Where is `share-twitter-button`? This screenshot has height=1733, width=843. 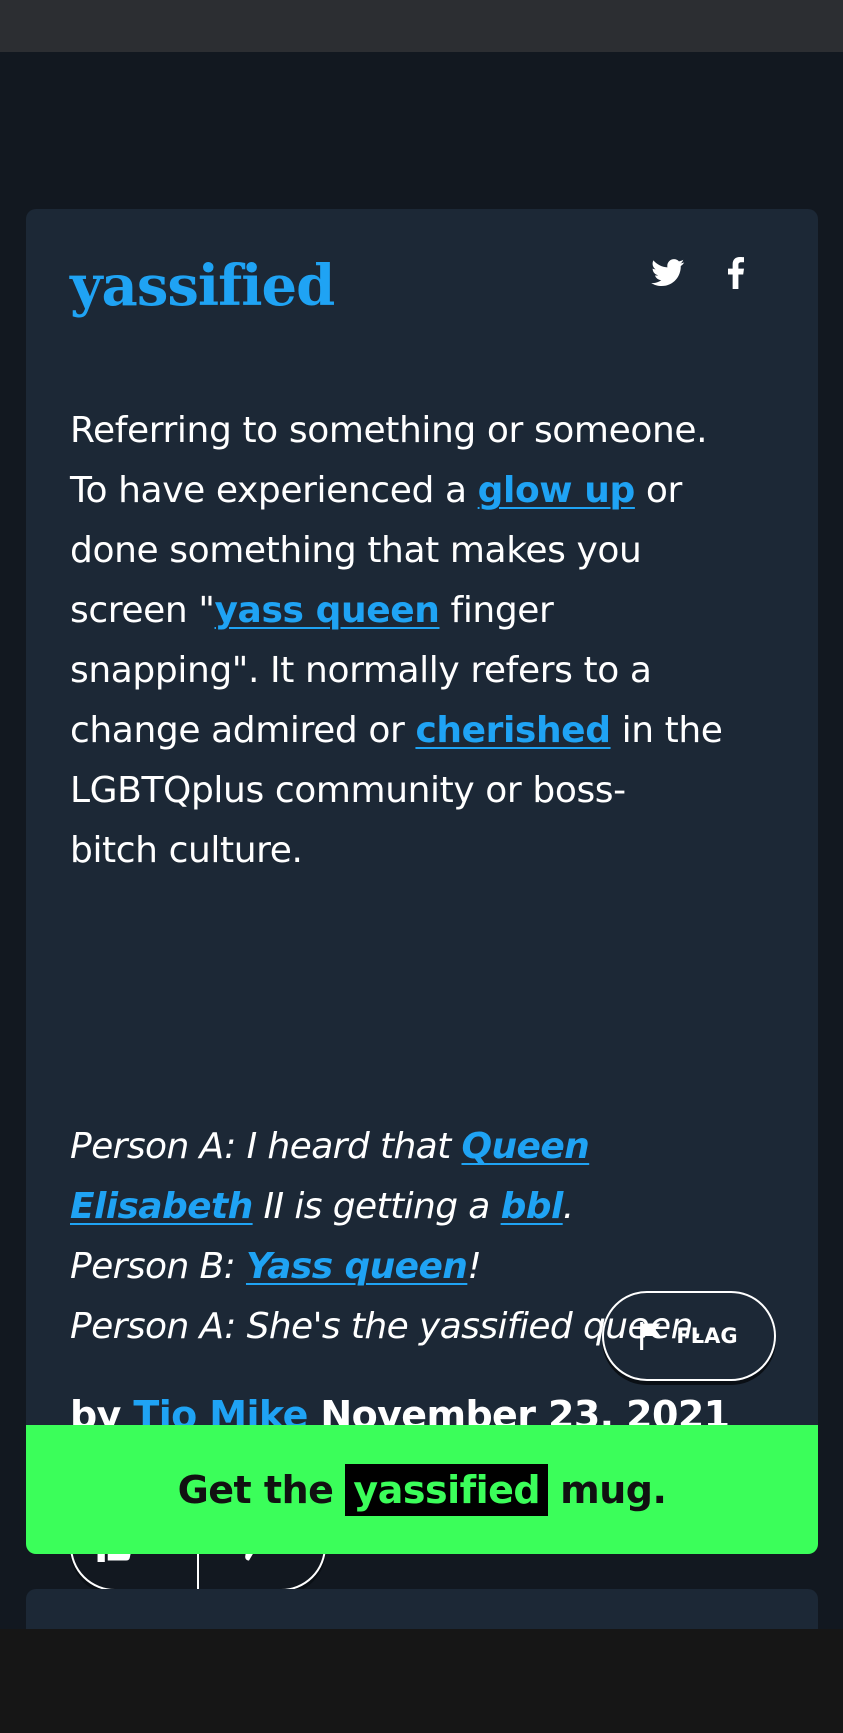 share-twitter-button is located at coordinates (668, 273).